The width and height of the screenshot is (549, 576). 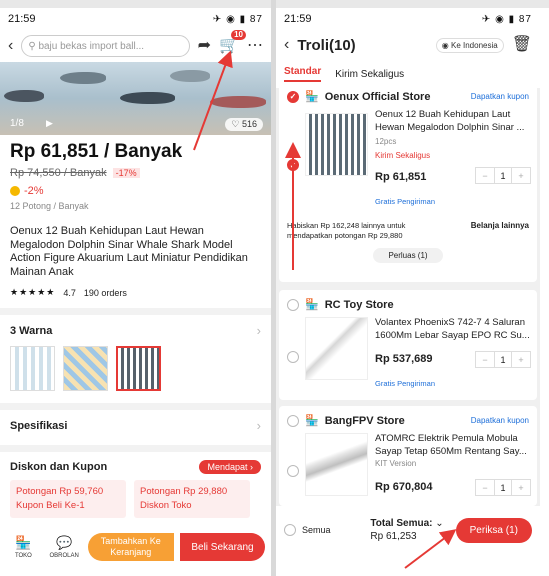 What do you see at coordinates (166, 505) in the screenshot?
I see `coupon-desc: Diskon Toko` at bounding box center [166, 505].